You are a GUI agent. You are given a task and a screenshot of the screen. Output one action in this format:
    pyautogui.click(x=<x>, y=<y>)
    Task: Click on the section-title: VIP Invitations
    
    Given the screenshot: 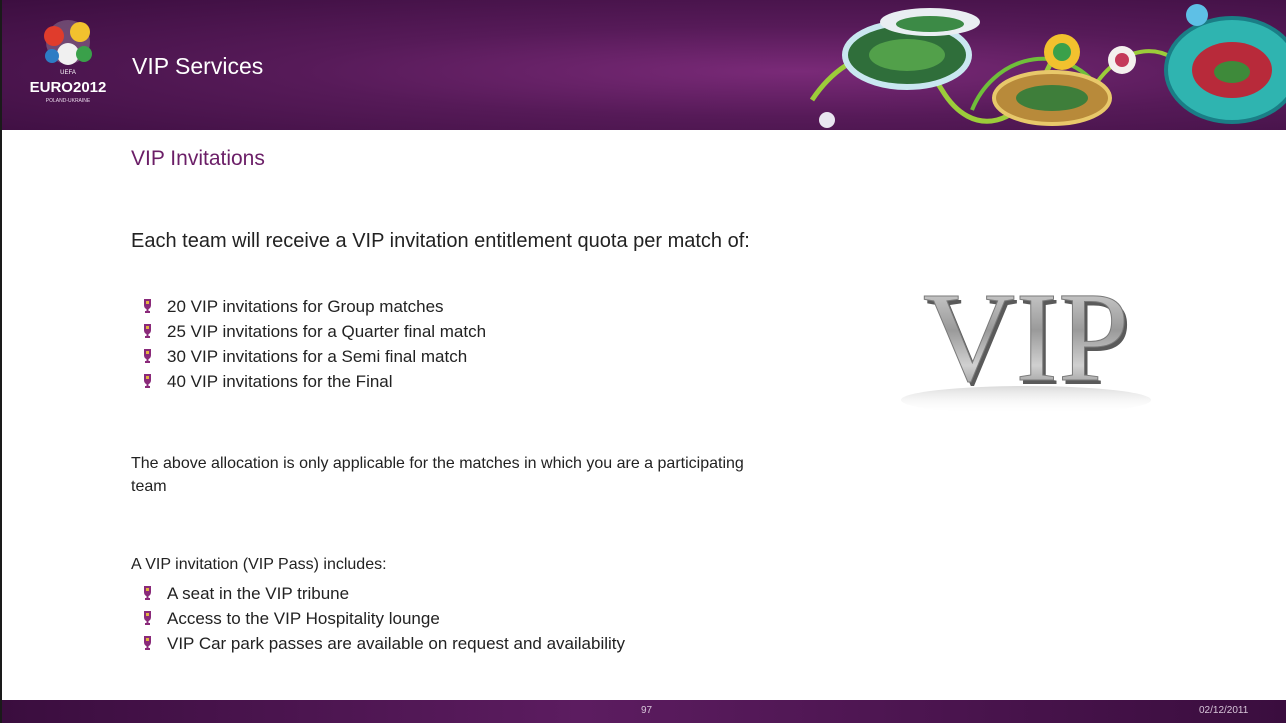 What is the action you would take?
    pyautogui.click(x=198, y=158)
    